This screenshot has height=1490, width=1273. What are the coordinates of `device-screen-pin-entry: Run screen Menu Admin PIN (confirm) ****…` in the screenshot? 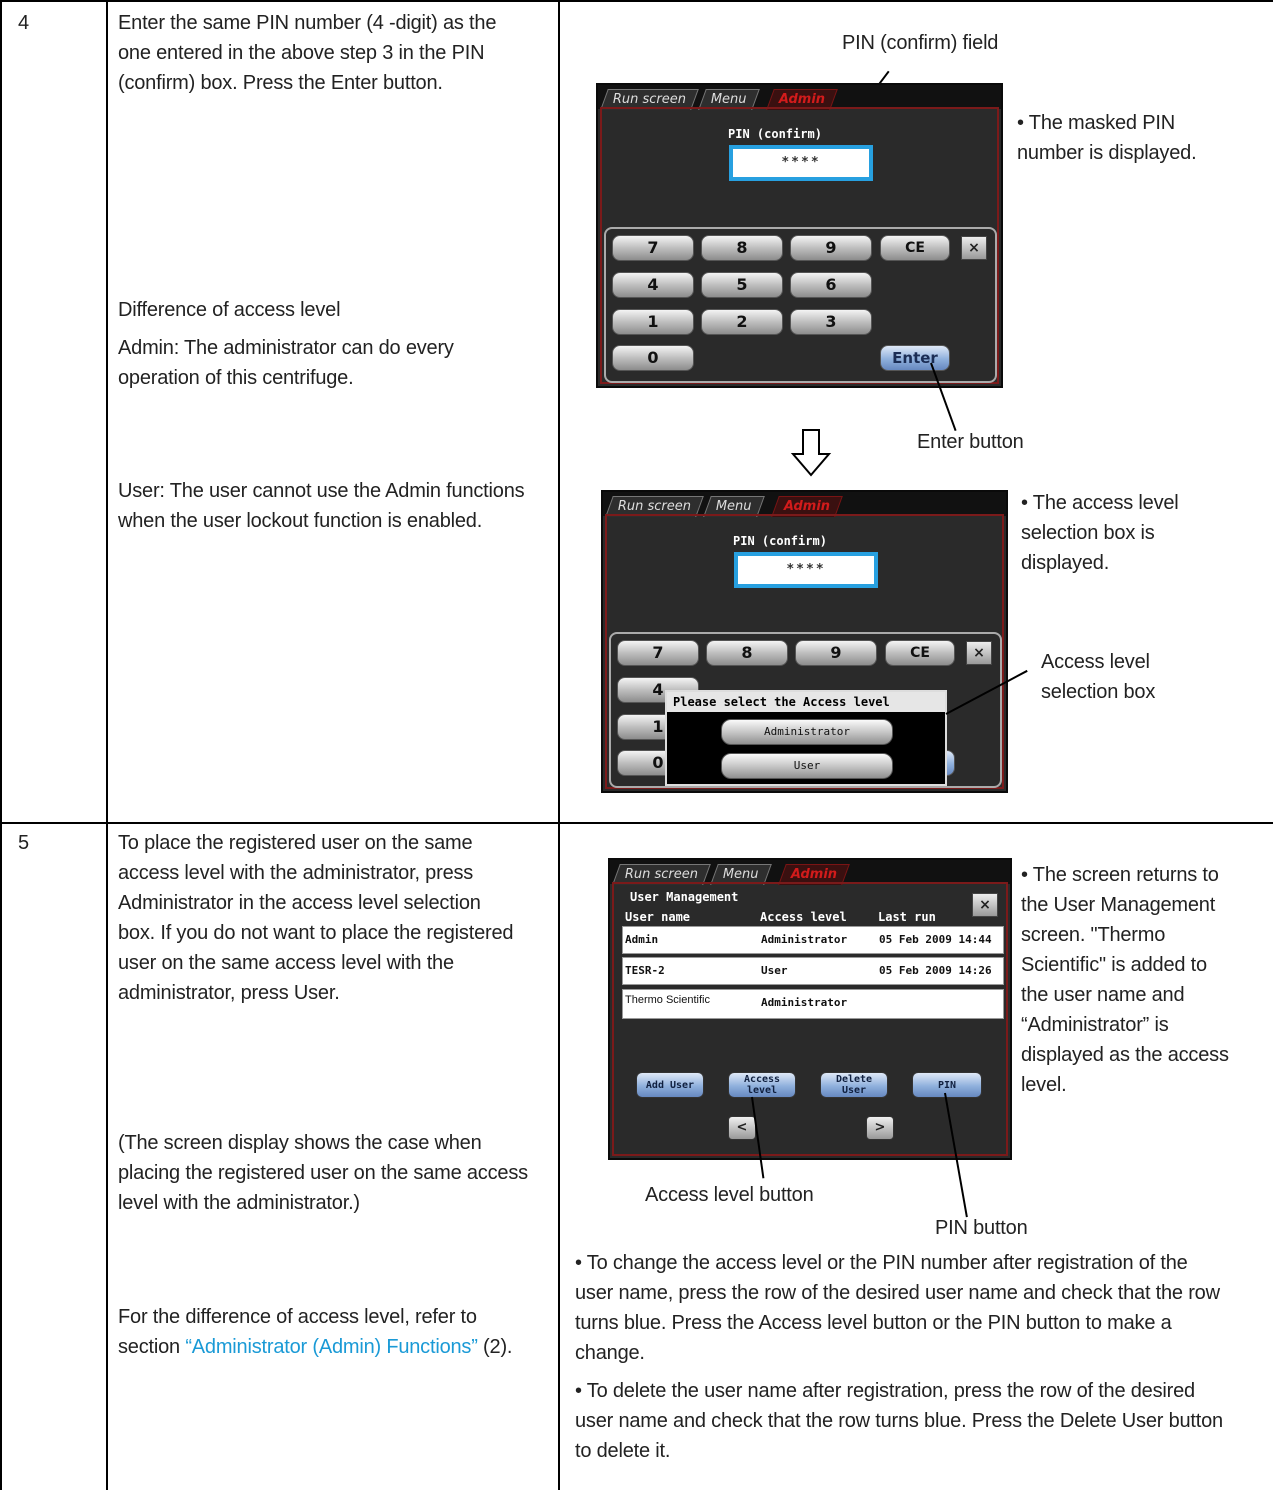 It's located at (799, 235).